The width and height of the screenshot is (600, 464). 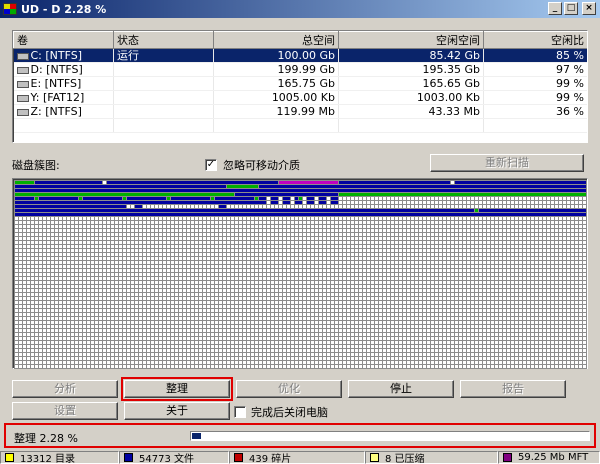 What do you see at coordinates (36, 165) in the screenshot?
I see `disk-map-label: 磁盘簇图:` at bounding box center [36, 165].